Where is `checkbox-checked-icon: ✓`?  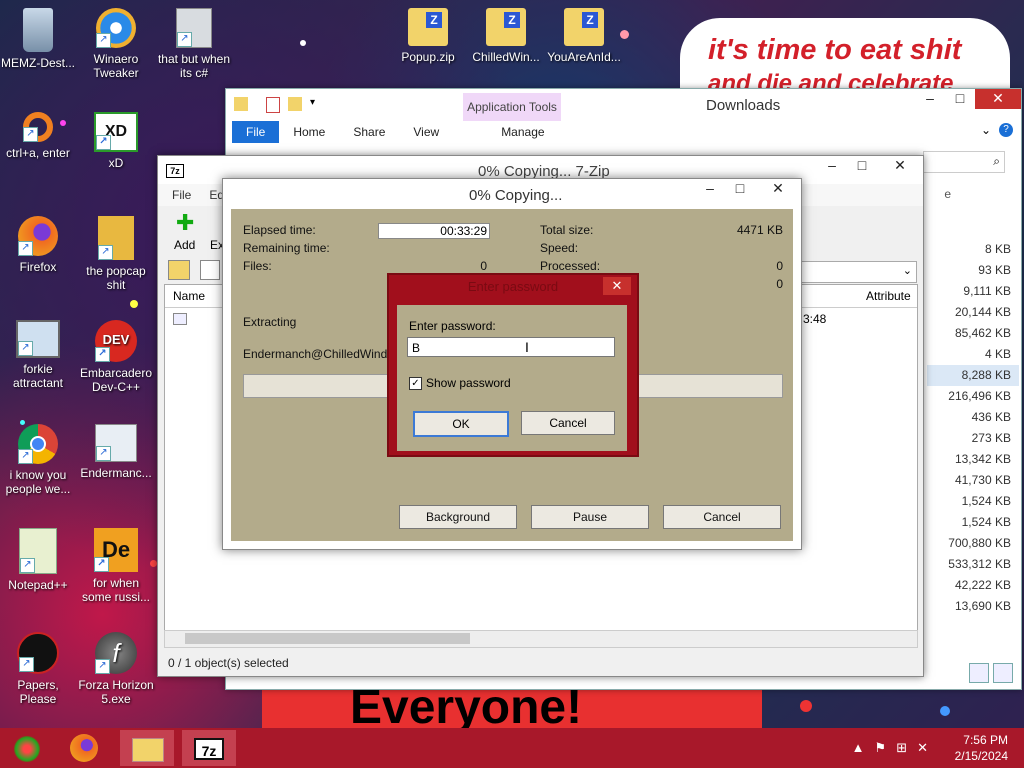 checkbox-checked-icon: ✓ is located at coordinates (415, 383).